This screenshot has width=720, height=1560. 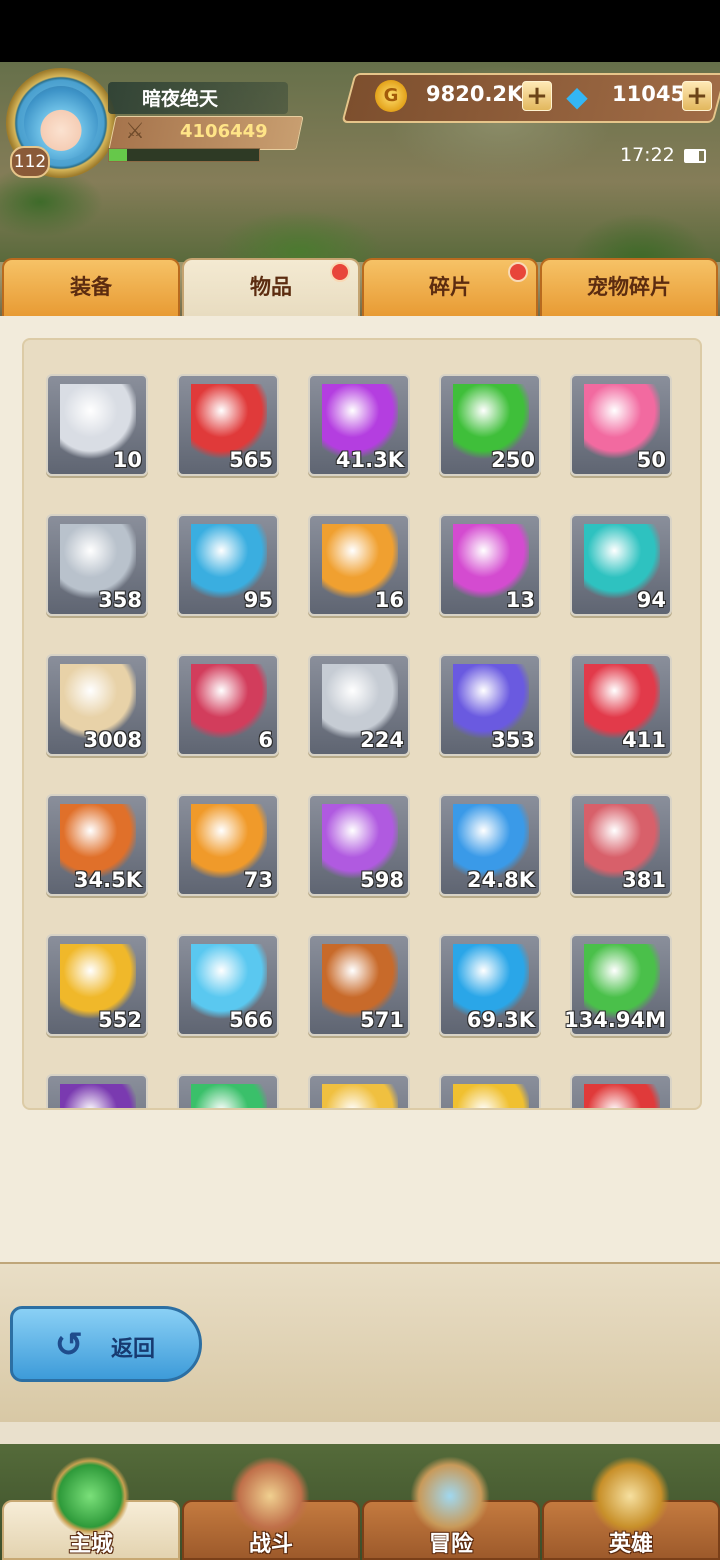 What do you see at coordinates (629, 287) in the screenshot?
I see `tab-pet-fragments: 宠物碎片` at bounding box center [629, 287].